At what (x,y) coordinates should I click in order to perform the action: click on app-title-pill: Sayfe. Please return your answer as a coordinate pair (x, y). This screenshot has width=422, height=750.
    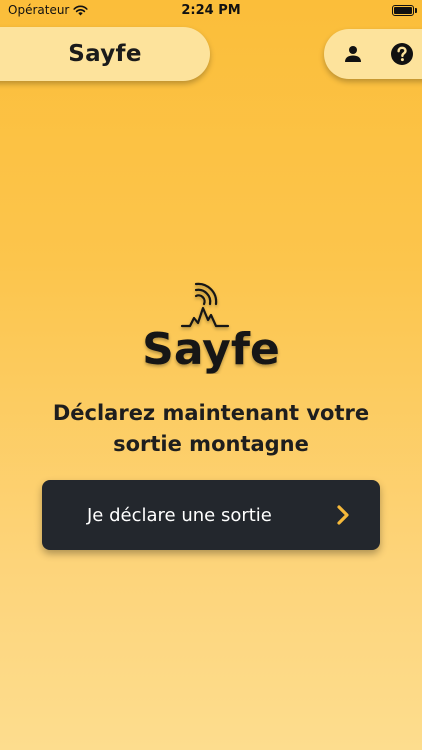
    Looking at the image, I should click on (105, 54).